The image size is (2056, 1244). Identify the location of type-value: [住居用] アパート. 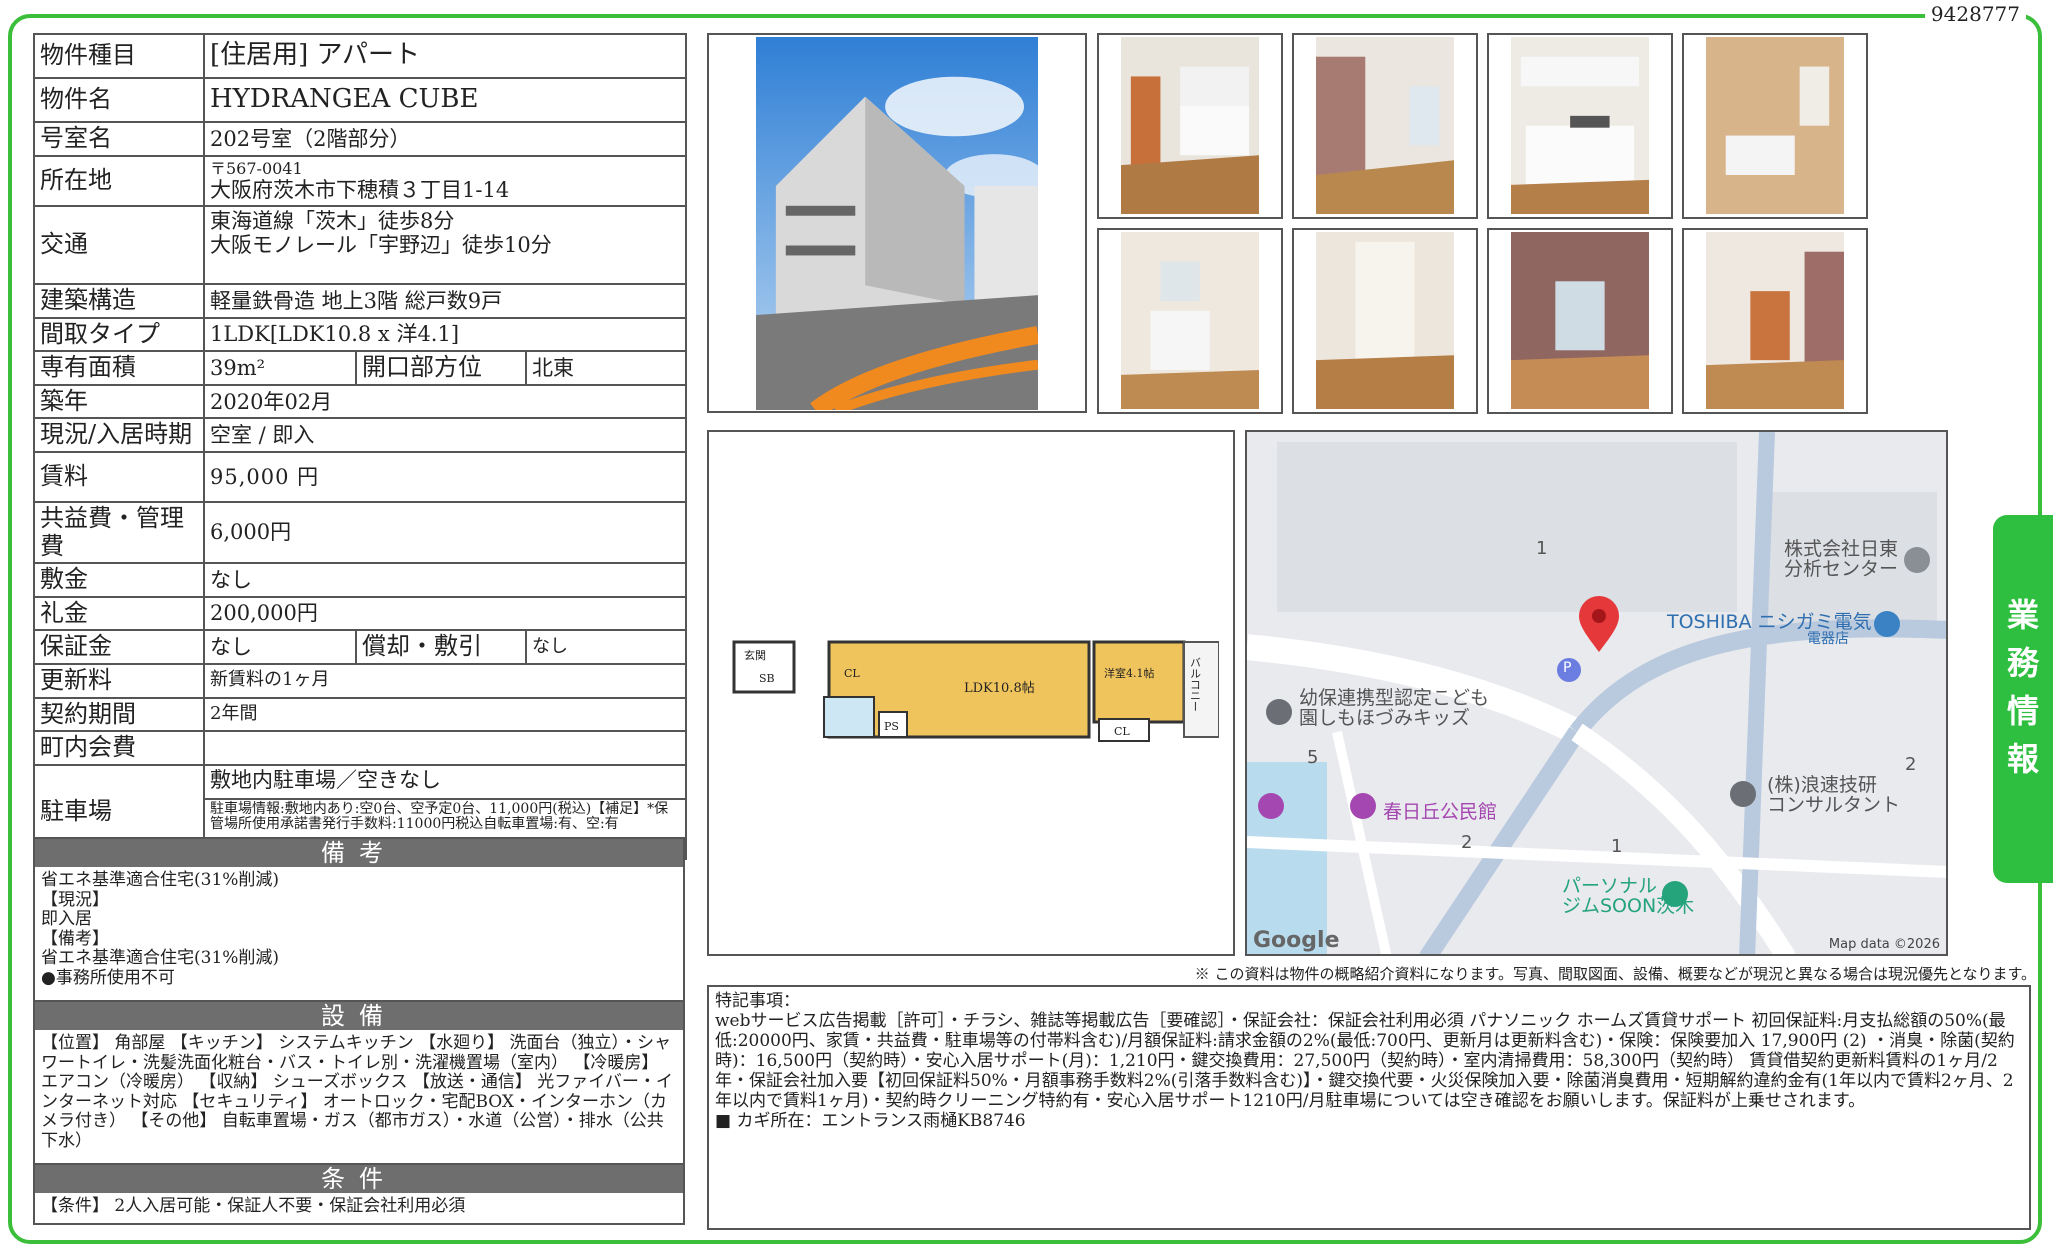
(445, 56).